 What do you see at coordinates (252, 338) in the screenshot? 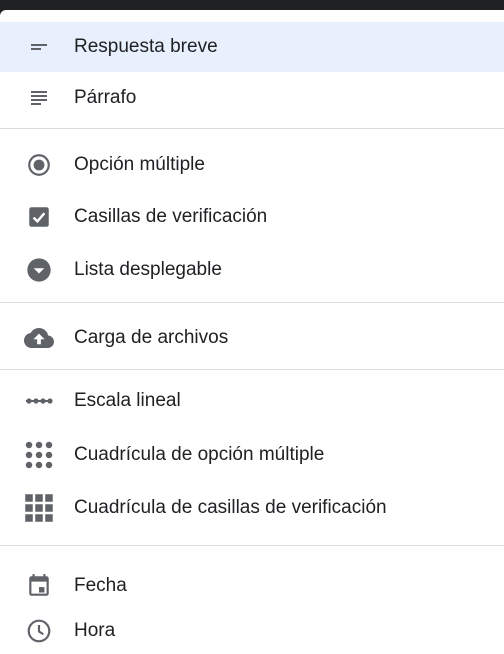
I see `menu-item-file-upload: Carga de archivos` at bounding box center [252, 338].